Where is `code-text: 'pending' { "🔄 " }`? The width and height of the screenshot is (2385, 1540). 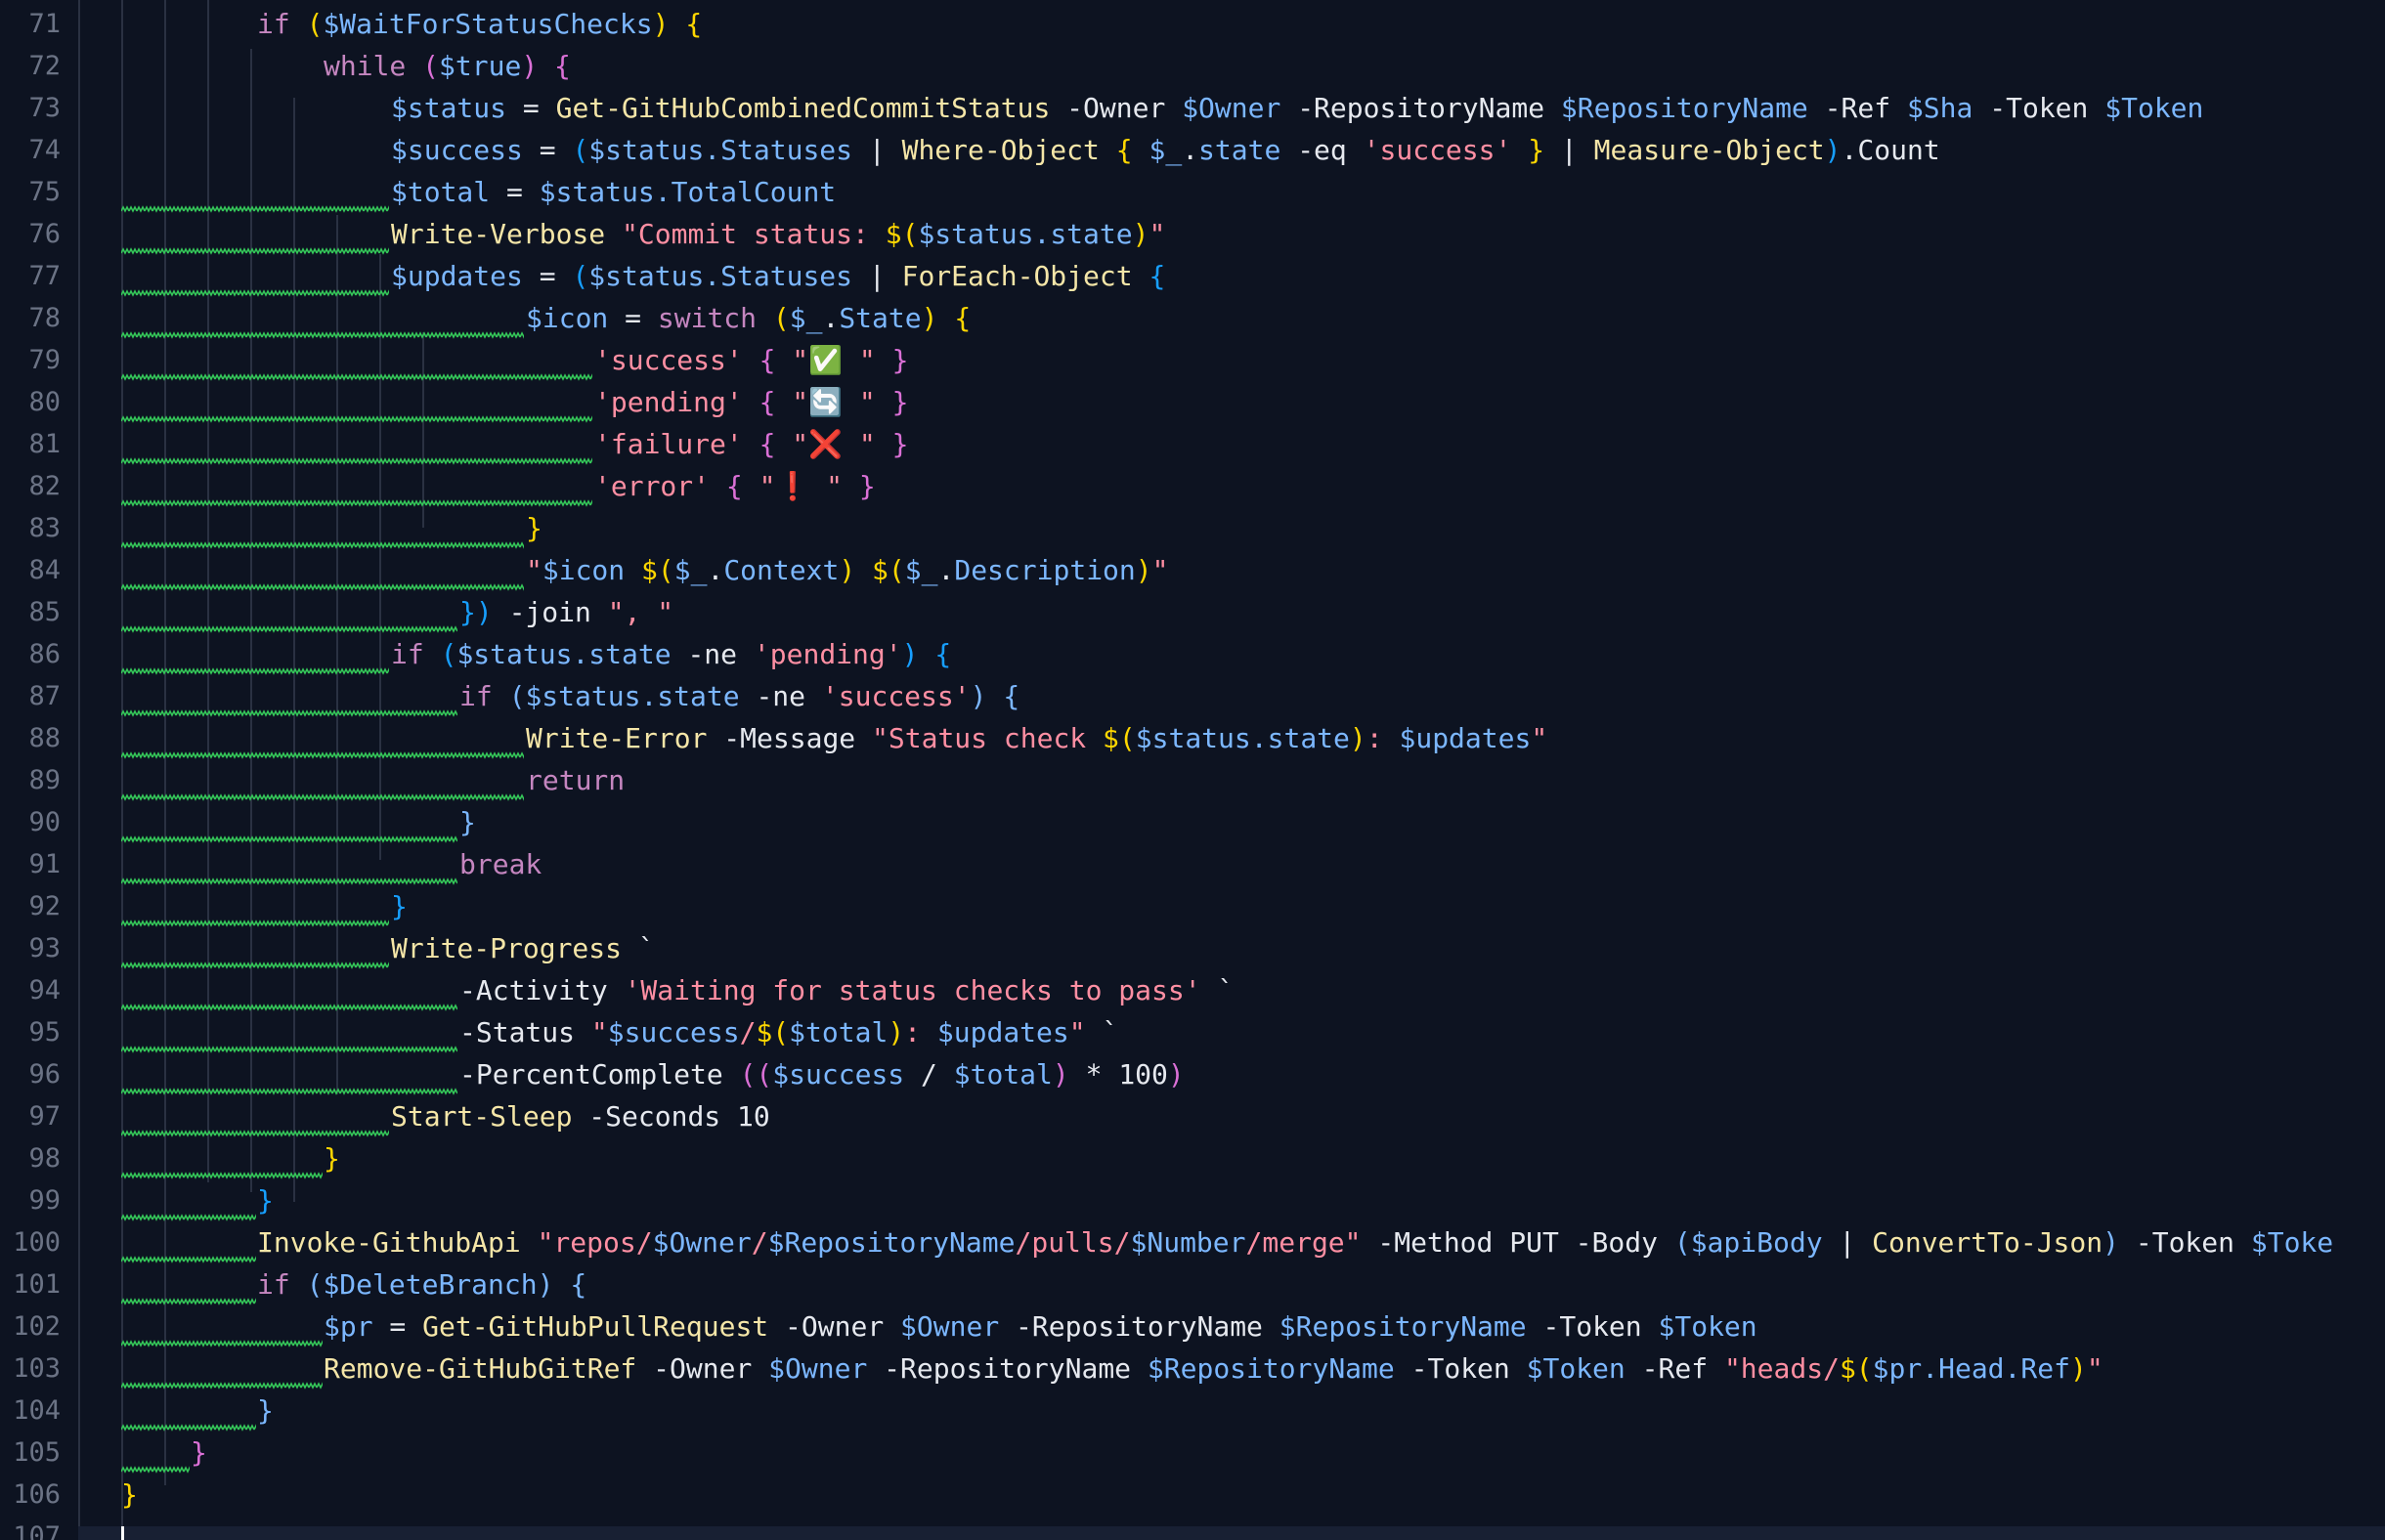
code-text: 'pending' { "🔄 " } is located at coordinates (751, 402).